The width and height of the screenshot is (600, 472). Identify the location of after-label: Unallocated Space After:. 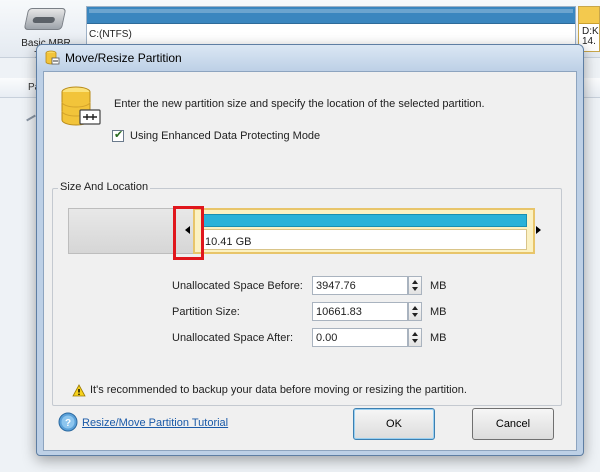
(233, 338).